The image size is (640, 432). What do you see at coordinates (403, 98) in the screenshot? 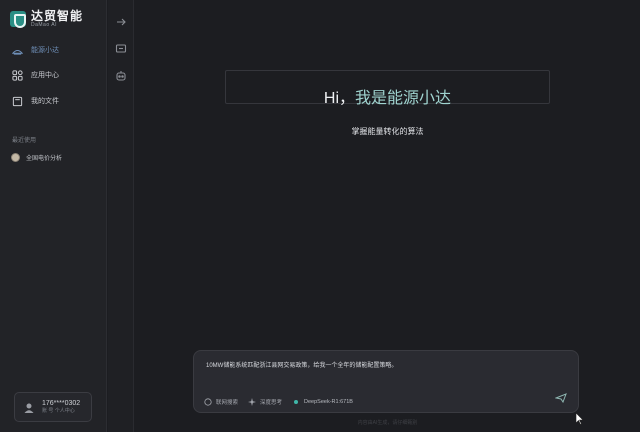
I see `greeting-name: 我是能源小达` at bounding box center [403, 98].